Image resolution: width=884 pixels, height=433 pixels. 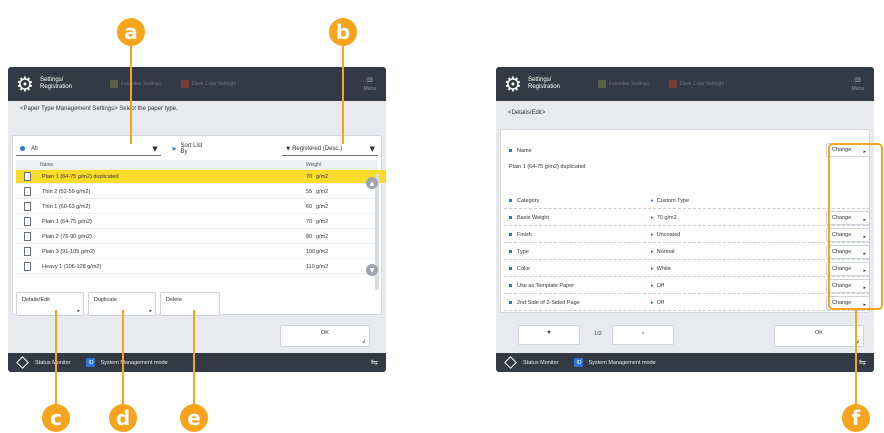 I want to click on hamburger-icon: ≡, so click(x=857, y=80).